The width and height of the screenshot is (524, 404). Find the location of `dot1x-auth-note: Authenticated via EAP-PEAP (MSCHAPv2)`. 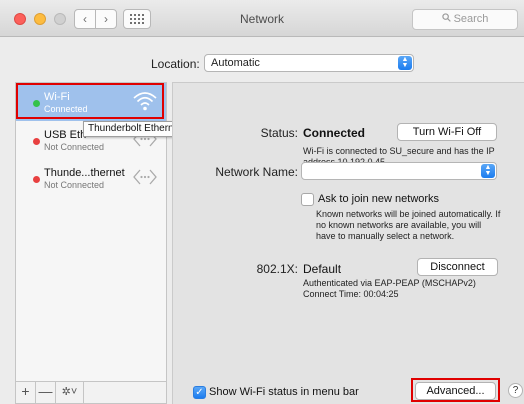

dot1x-auth-note: Authenticated via EAP-PEAP (MSCHAPv2) is located at coordinates (389, 283).